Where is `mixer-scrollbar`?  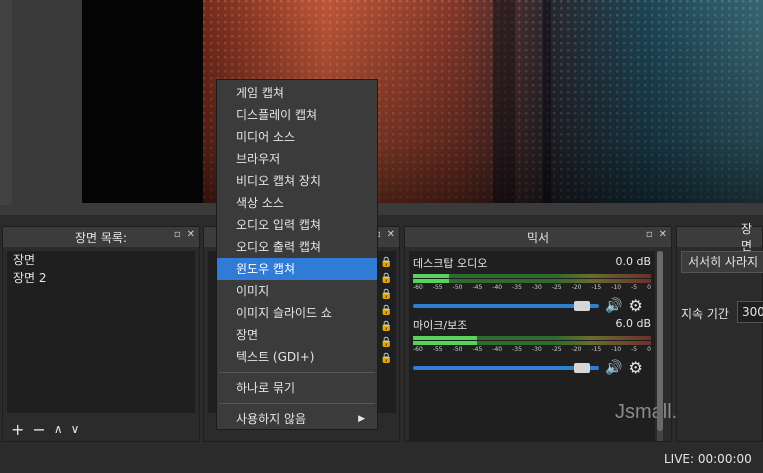
mixer-scrollbar is located at coordinates (660, 346).